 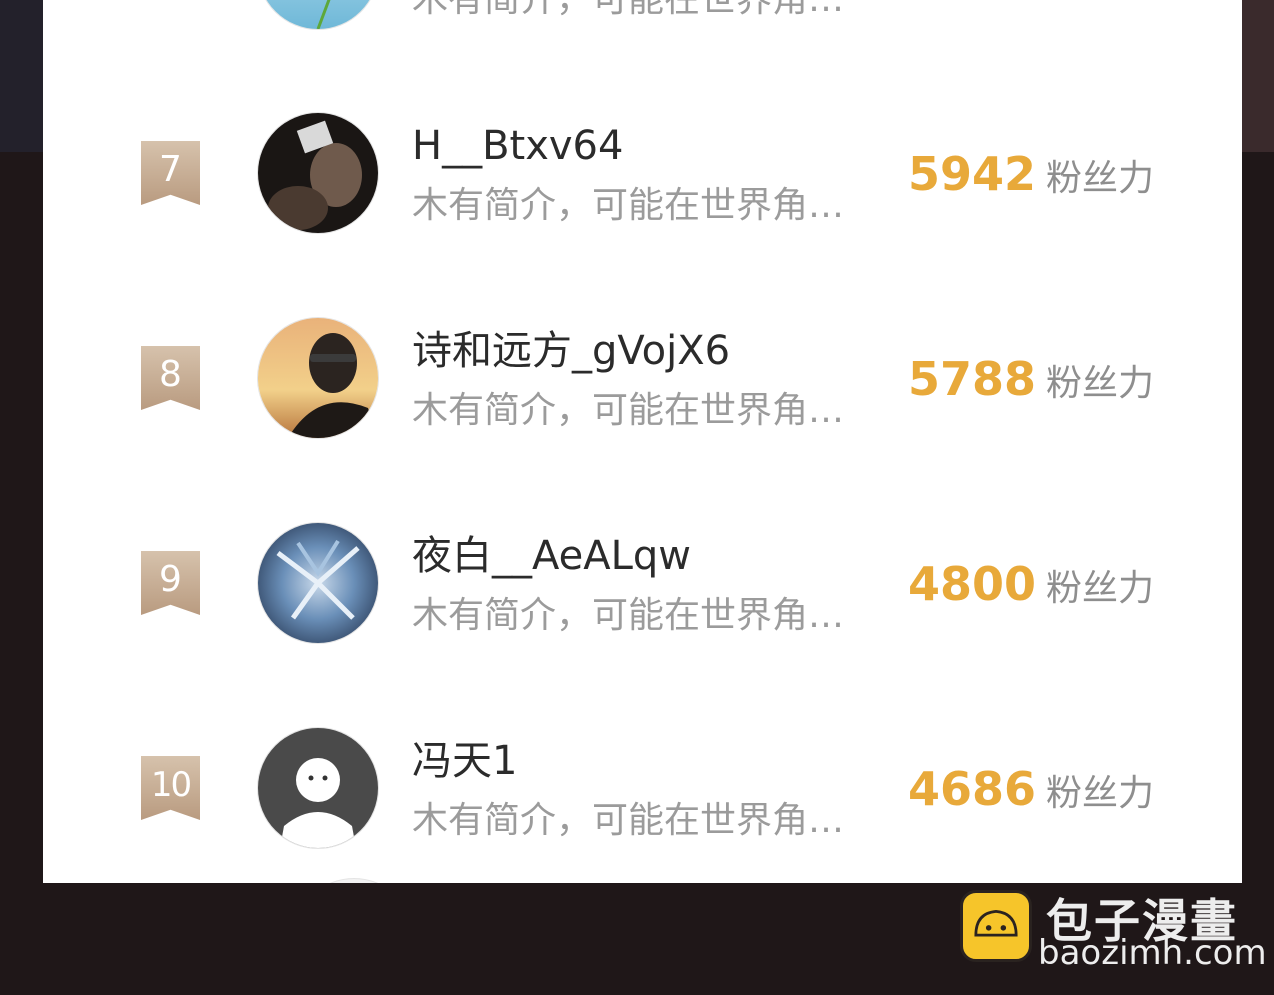 What do you see at coordinates (170, 173) in the screenshot?
I see `rank-badge: 7` at bounding box center [170, 173].